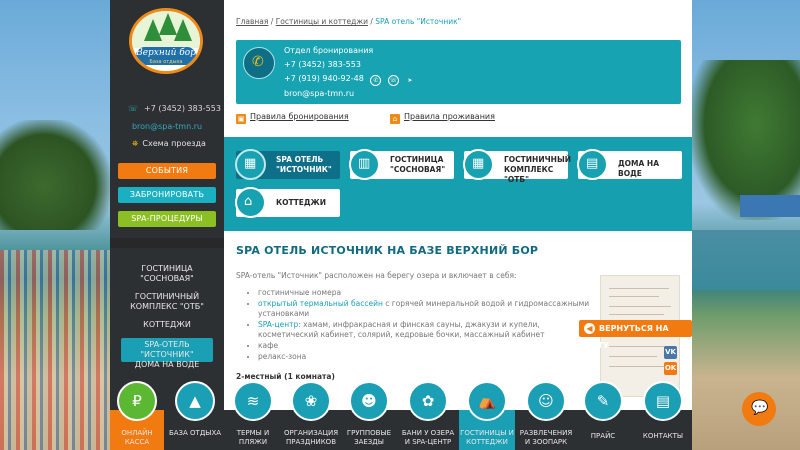 The width and height of the screenshot is (800, 450). I want to click on odnoklassniki-icon: OK, so click(670, 368).